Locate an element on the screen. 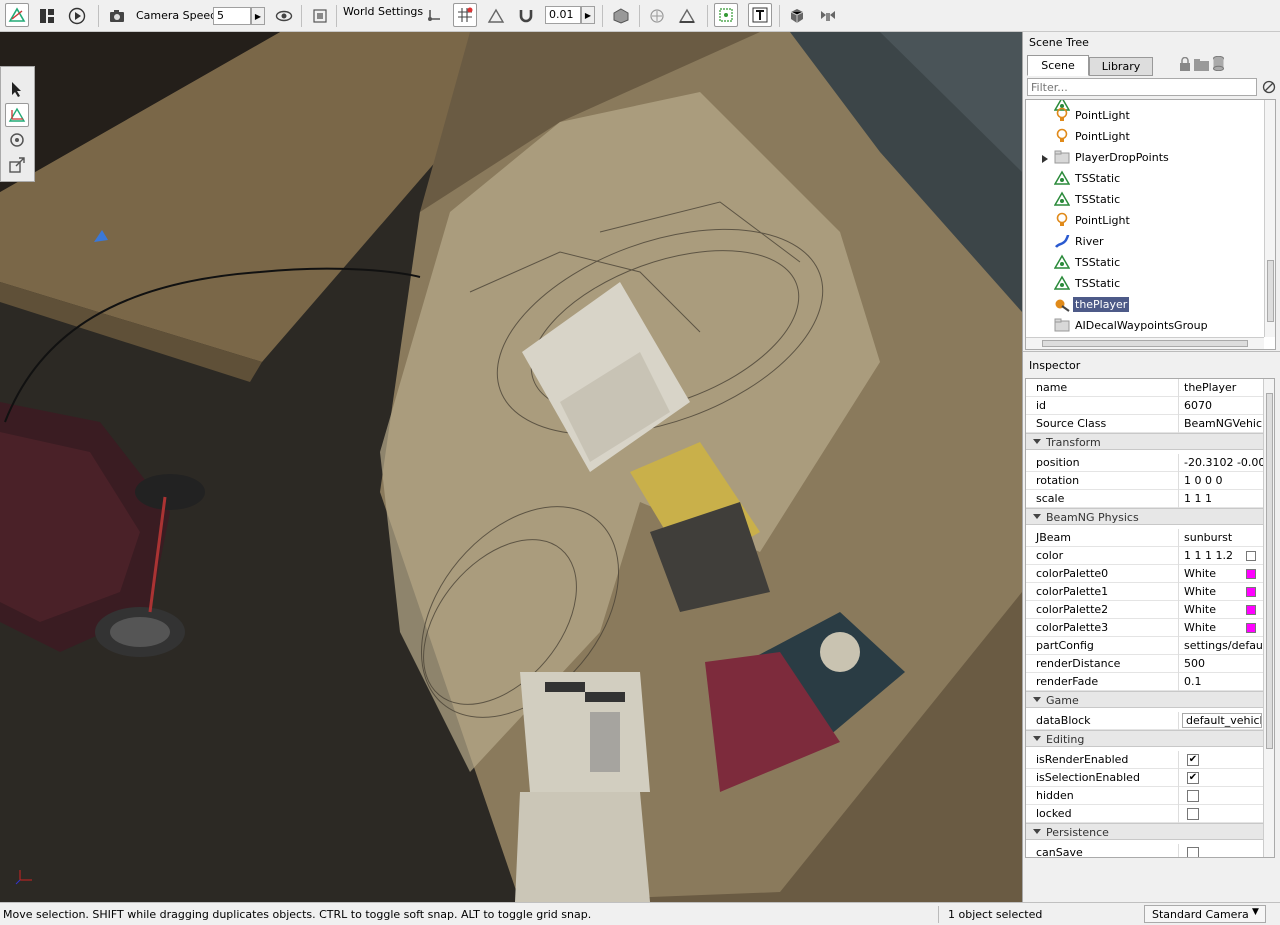 The image size is (1280, 925). camera-mode-select: Standard Camera ▼ is located at coordinates (1205, 914).